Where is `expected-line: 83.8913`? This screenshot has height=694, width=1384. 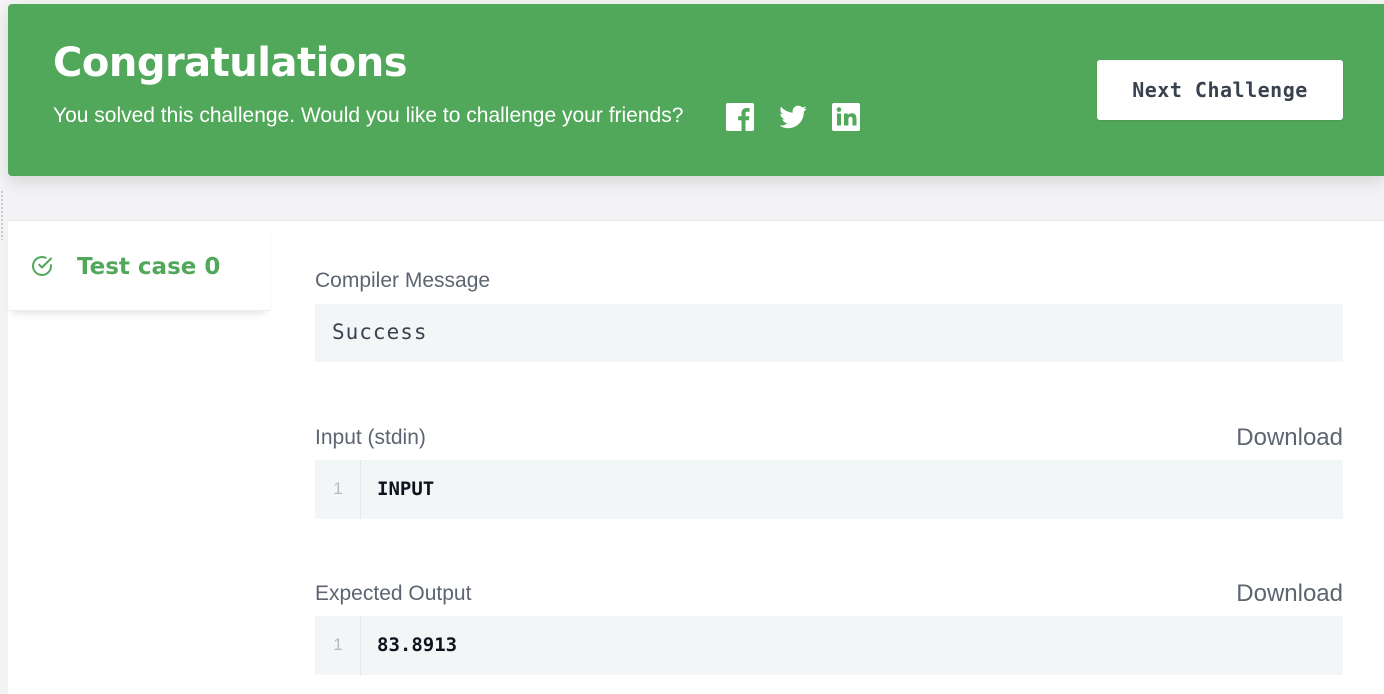 expected-line: 83.8913 is located at coordinates (417, 645).